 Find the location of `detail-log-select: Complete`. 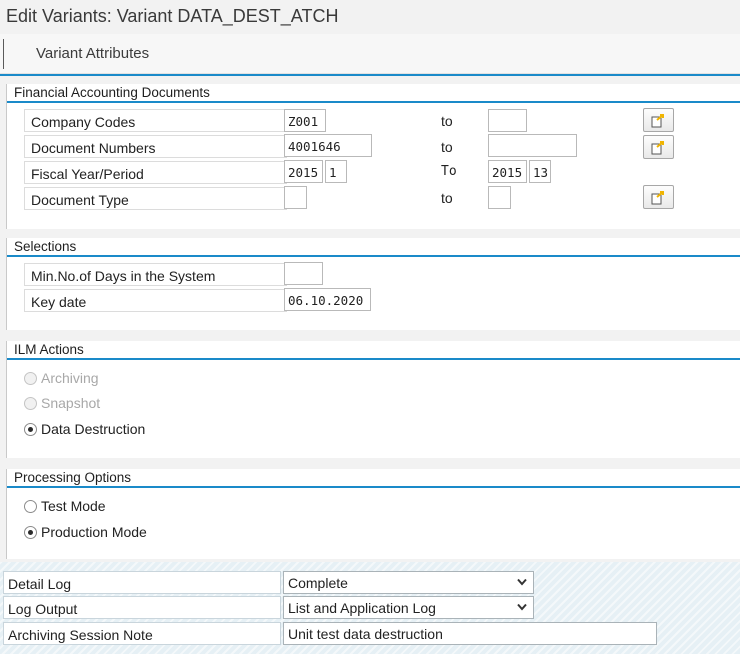

detail-log-select: Complete is located at coordinates (408, 582).